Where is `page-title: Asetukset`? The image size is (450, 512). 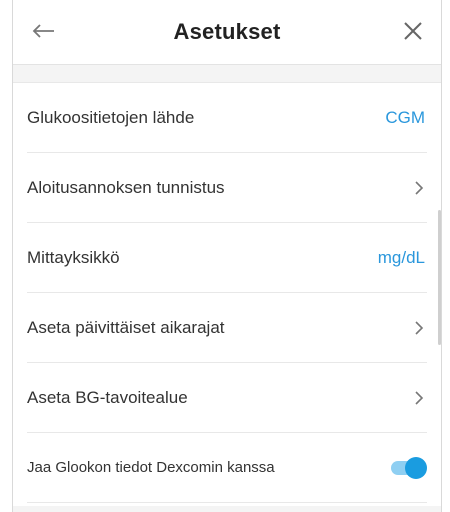 page-title: Asetukset is located at coordinates (227, 31).